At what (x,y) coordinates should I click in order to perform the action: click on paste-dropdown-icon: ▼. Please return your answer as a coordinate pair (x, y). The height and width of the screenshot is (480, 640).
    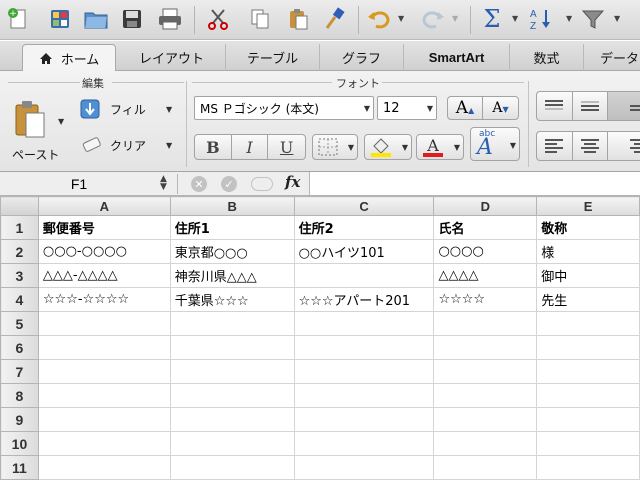
    Looking at the image, I should click on (61, 121).